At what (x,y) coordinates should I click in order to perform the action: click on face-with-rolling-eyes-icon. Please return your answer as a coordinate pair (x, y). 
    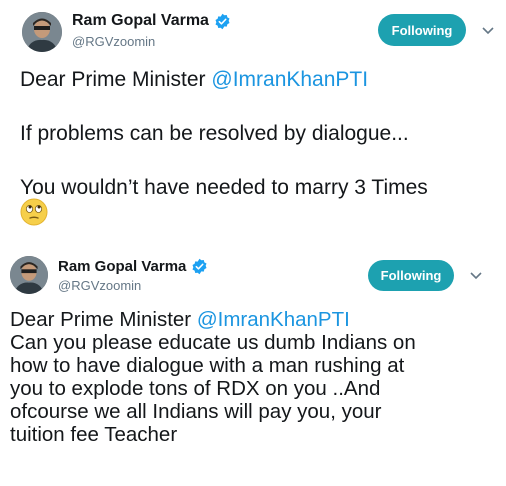
    Looking at the image, I should click on (34, 212).